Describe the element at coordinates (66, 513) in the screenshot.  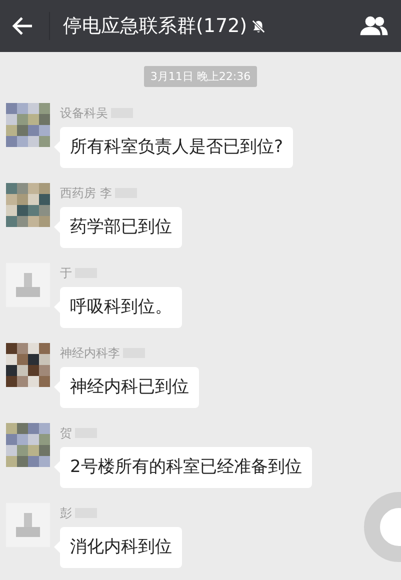
I see `sender-name: 彭` at that location.